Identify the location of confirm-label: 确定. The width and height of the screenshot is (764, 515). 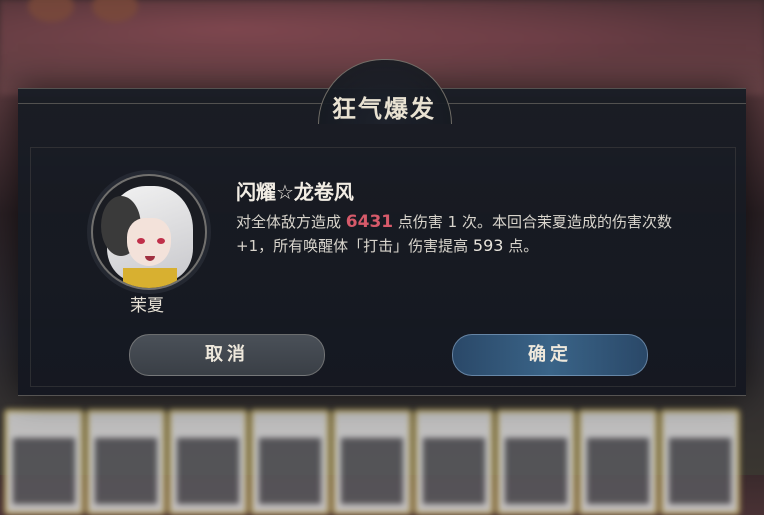
(550, 354).